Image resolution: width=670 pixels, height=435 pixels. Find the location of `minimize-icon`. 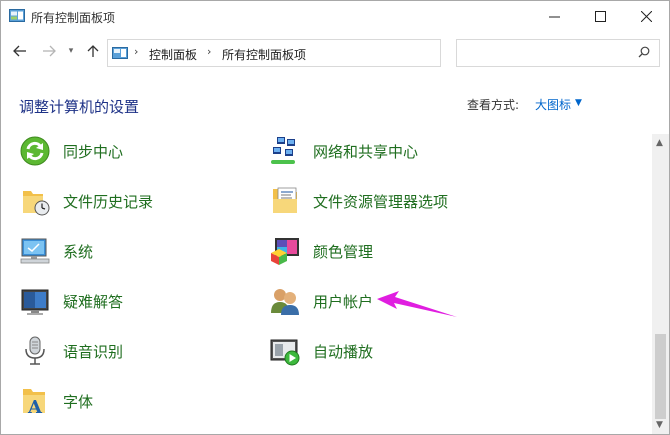

minimize-icon is located at coordinates (554, 17).